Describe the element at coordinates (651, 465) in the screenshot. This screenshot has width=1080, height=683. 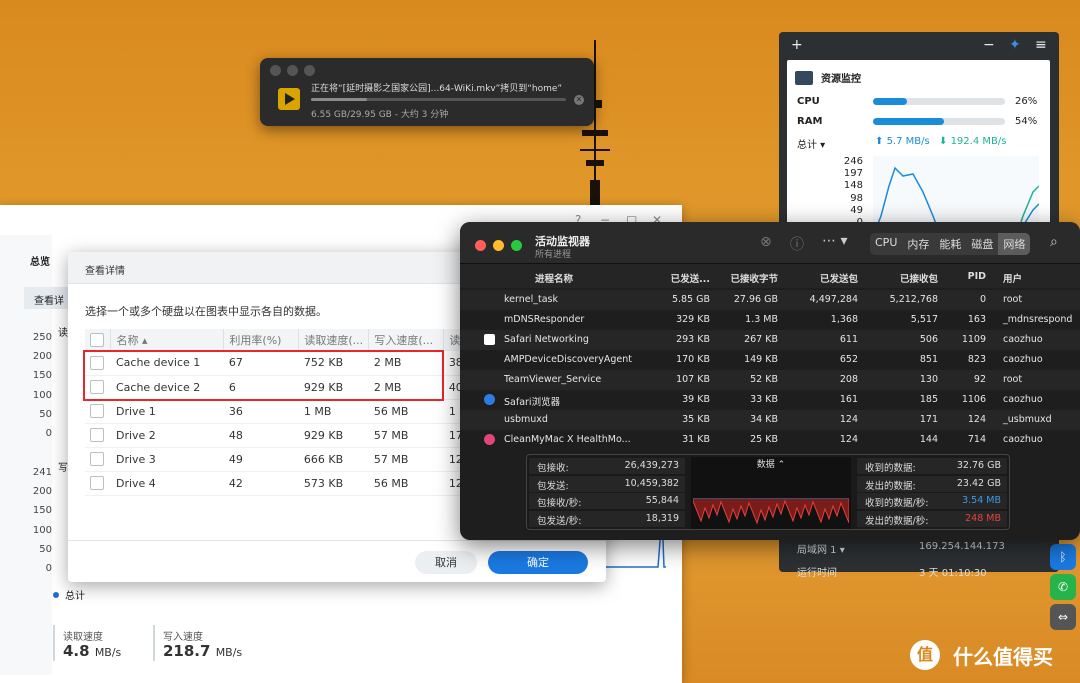
I see `summary-value: 26,439,273` at that location.